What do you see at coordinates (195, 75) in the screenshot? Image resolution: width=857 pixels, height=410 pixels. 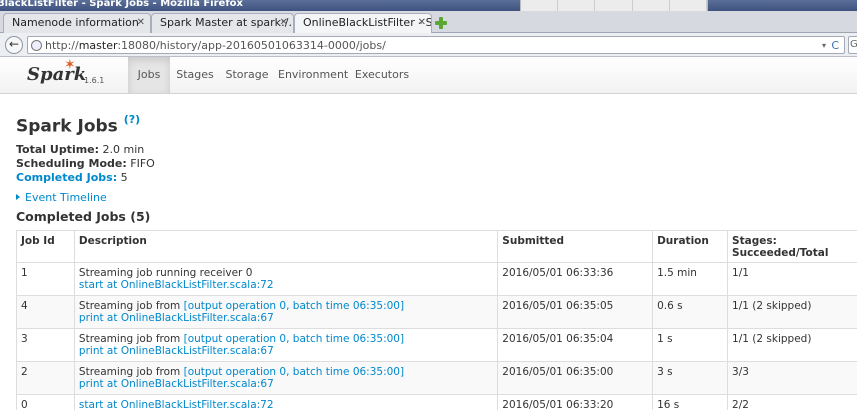 I see `nav-stages: Stages` at bounding box center [195, 75].